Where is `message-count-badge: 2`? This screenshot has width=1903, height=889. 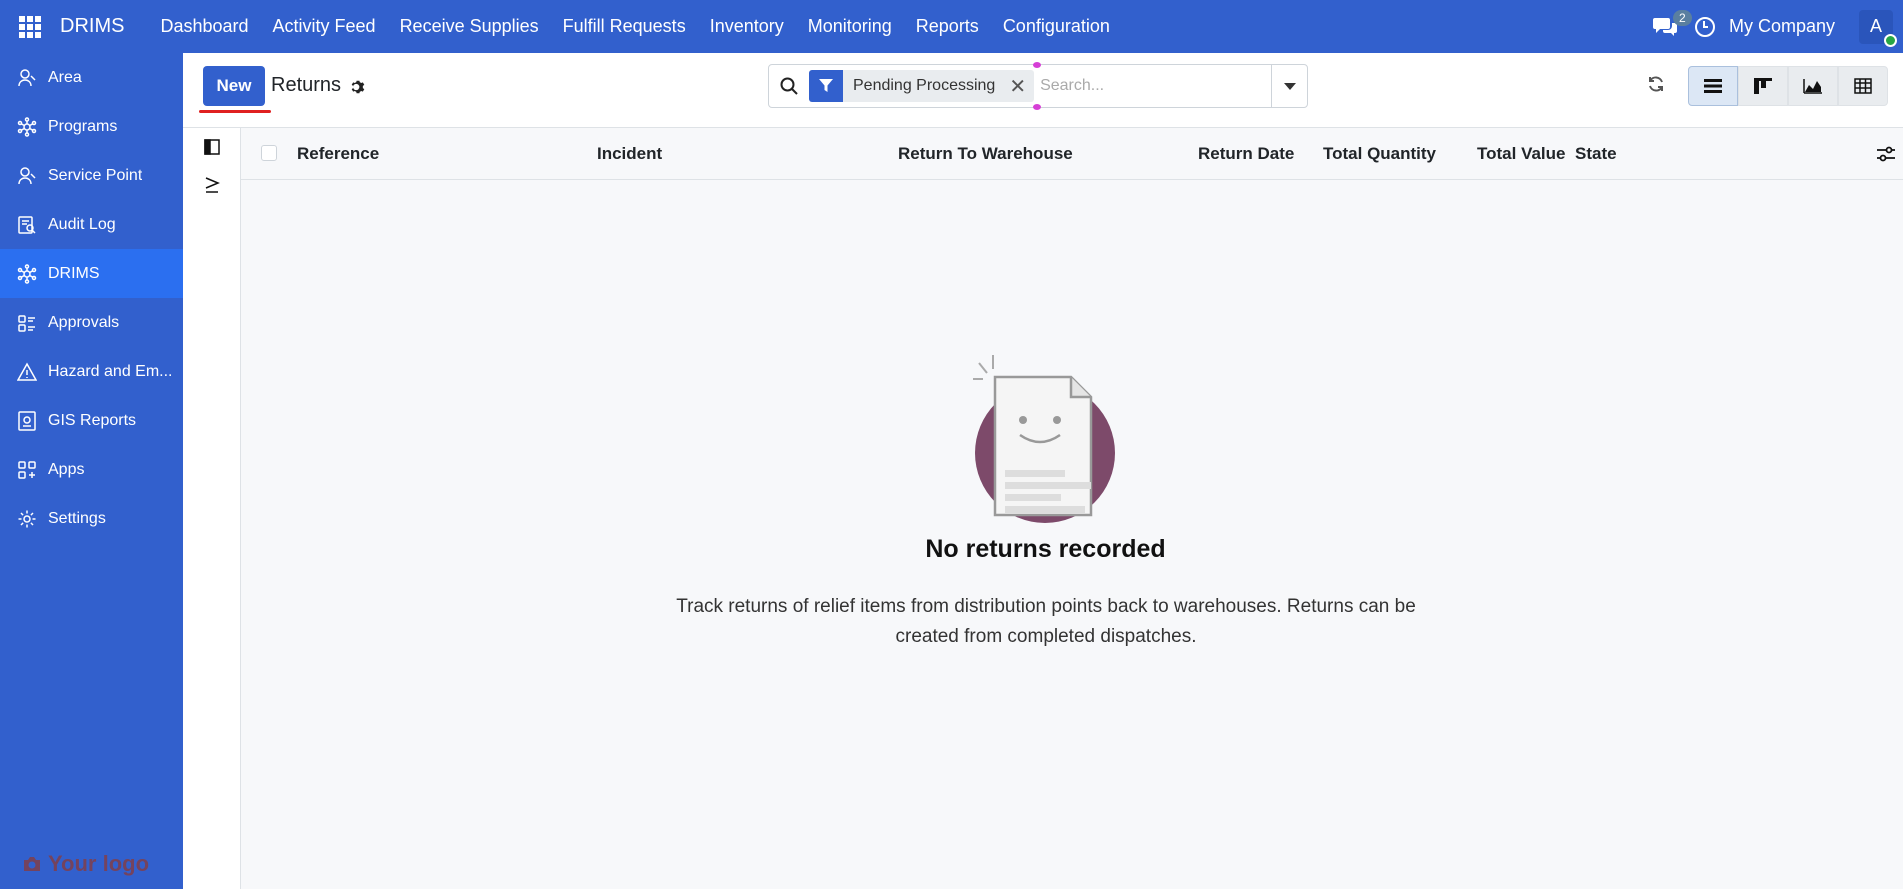
message-count-badge: 2 is located at coordinates (1682, 18).